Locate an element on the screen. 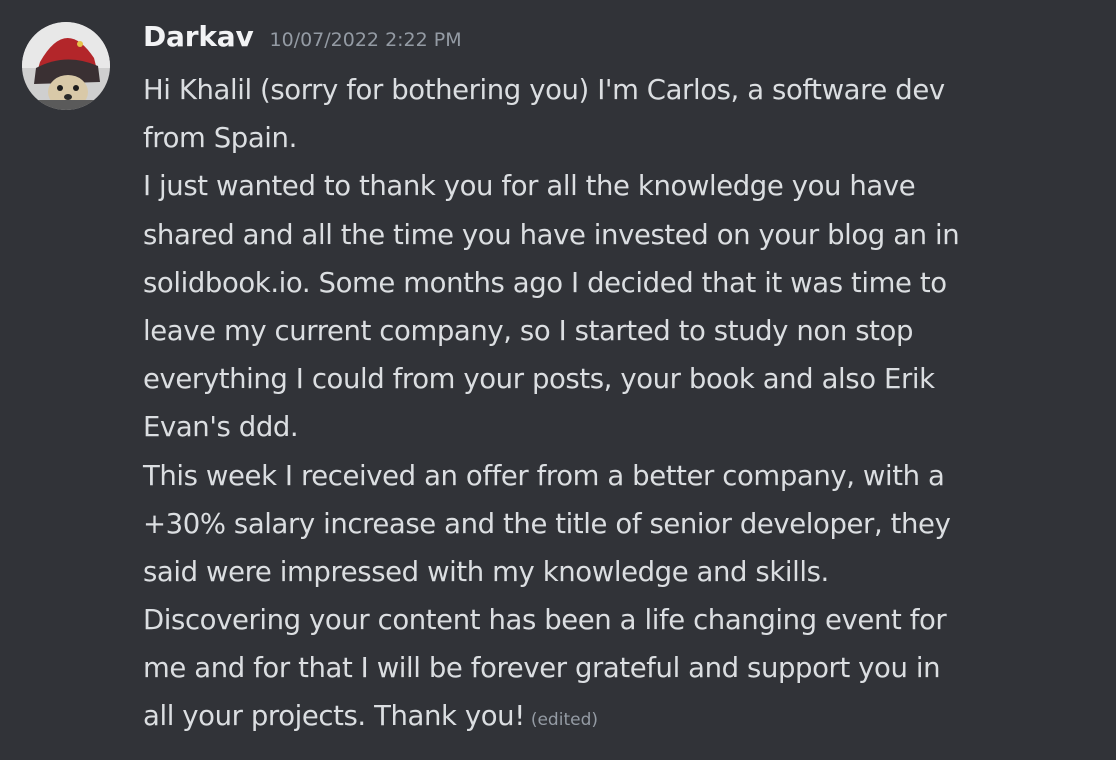  message-line: from Spain. is located at coordinates (220, 138).